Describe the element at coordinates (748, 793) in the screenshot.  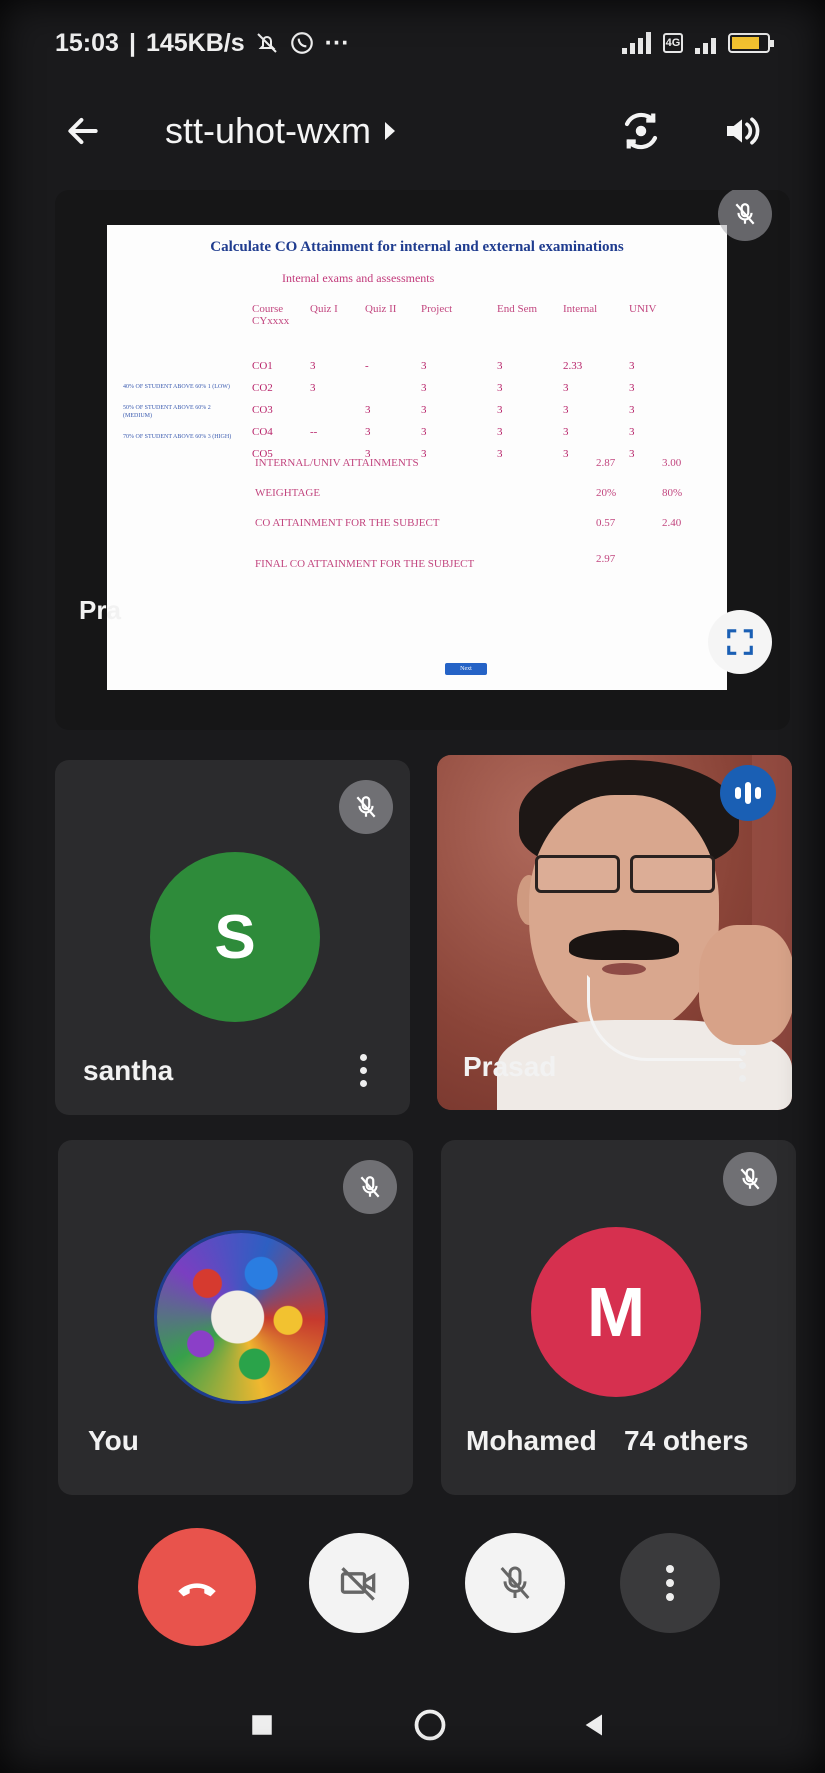
I see `speaking-indicator-icon` at that location.